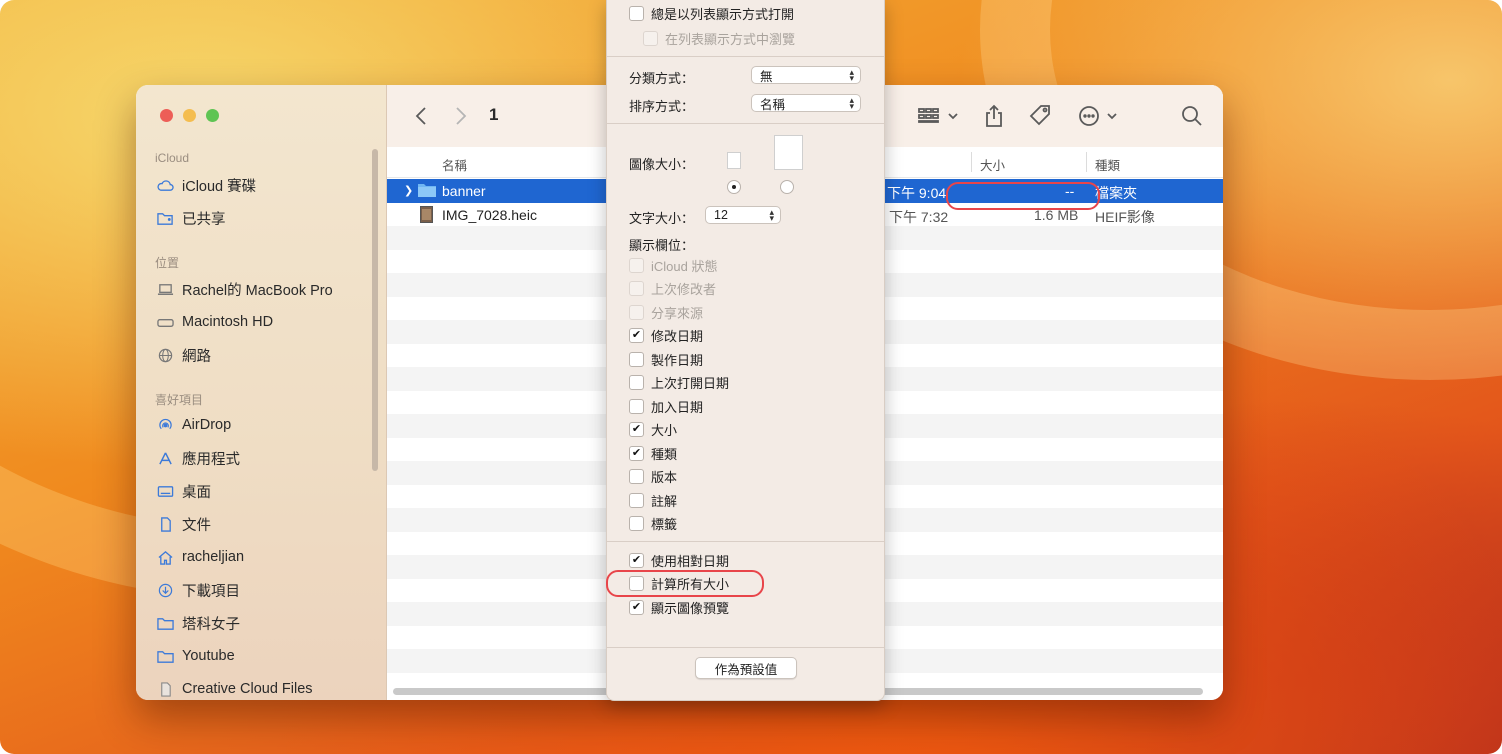 The width and height of the screenshot is (1502, 754). I want to click on select-value: 無, so click(766, 76).